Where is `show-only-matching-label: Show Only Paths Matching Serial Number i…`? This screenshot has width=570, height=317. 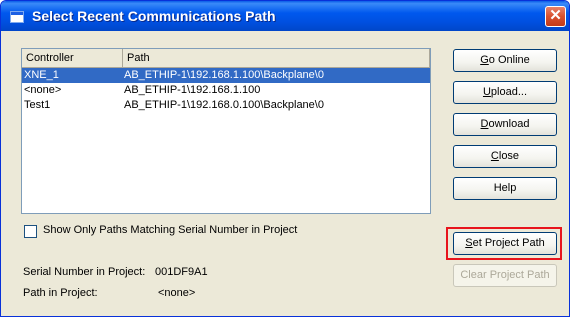 show-only-matching-label: Show Only Paths Matching Serial Number i… is located at coordinates (170, 230).